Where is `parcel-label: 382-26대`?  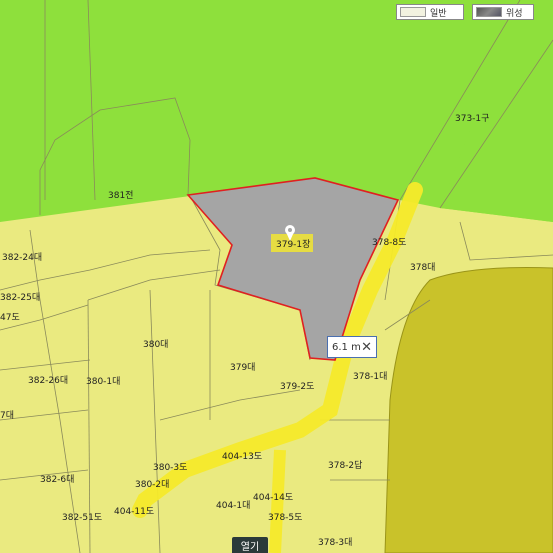 parcel-label: 382-26대 is located at coordinates (48, 380).